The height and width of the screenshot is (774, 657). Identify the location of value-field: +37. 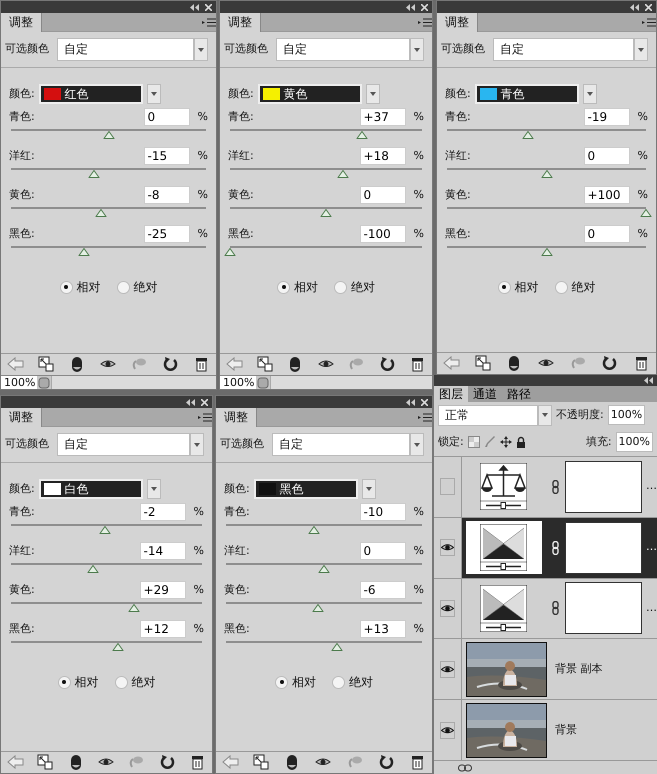
(383, 117).